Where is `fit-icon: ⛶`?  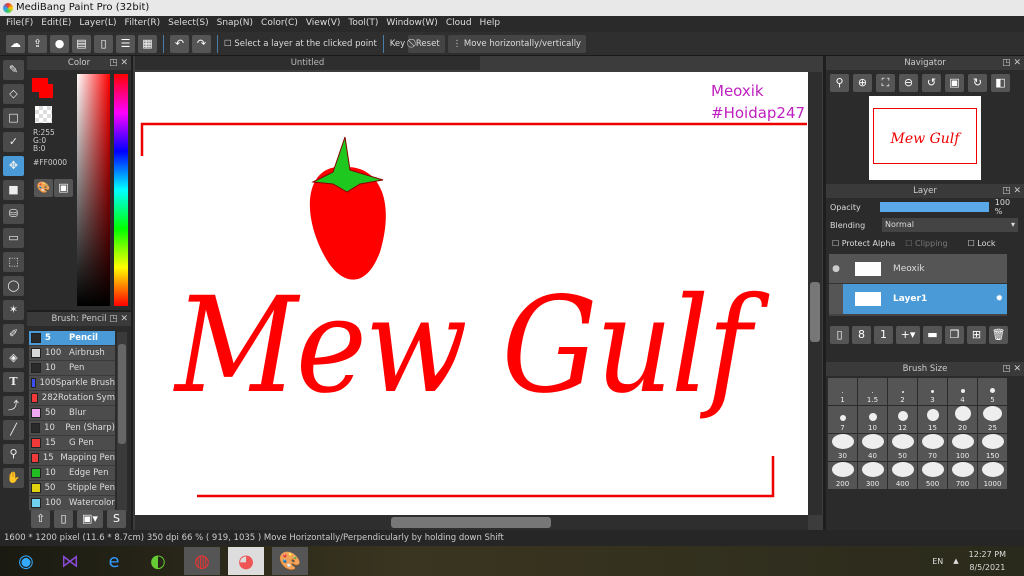
fit-icon: ⛶ is located at coordinates (885, 83).